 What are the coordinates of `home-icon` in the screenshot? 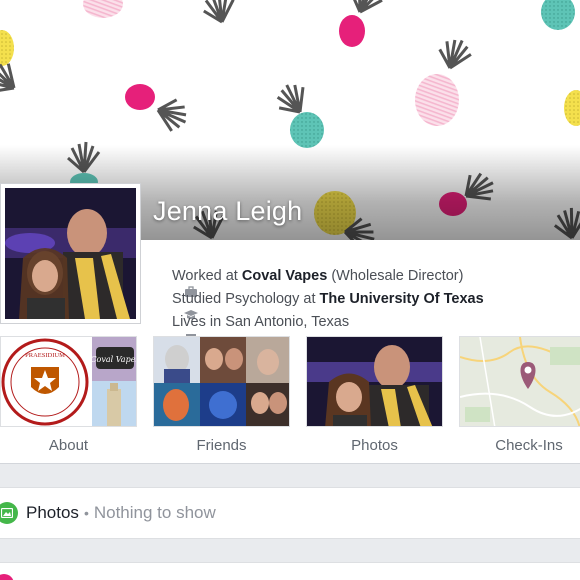 It's located at (174, 329).